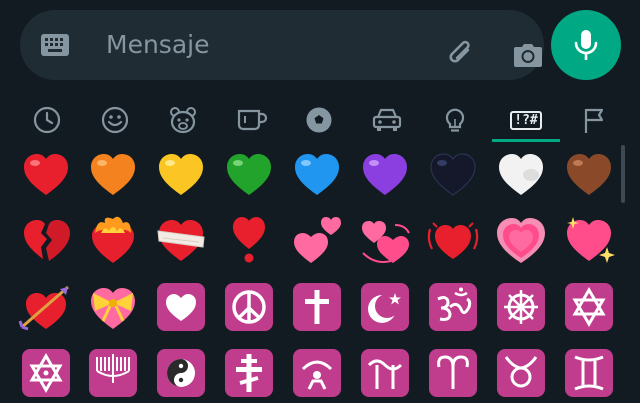 This screenshot has width=640, height=403. What do you see at coordinates (462, 54) in the screenshot?
I see `attach-icon` at bounding box center [462, 54].